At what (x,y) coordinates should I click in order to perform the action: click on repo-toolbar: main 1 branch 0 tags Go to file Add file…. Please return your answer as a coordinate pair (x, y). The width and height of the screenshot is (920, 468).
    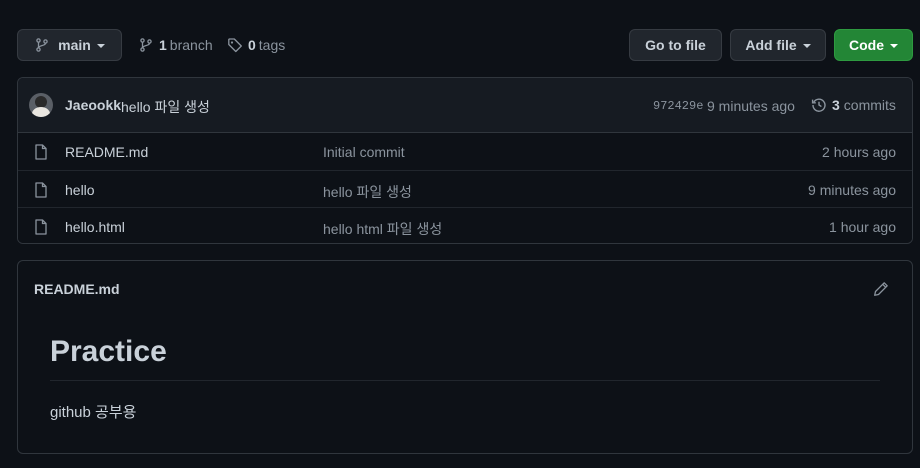
    Looking at the image, I should click on (465, 45).